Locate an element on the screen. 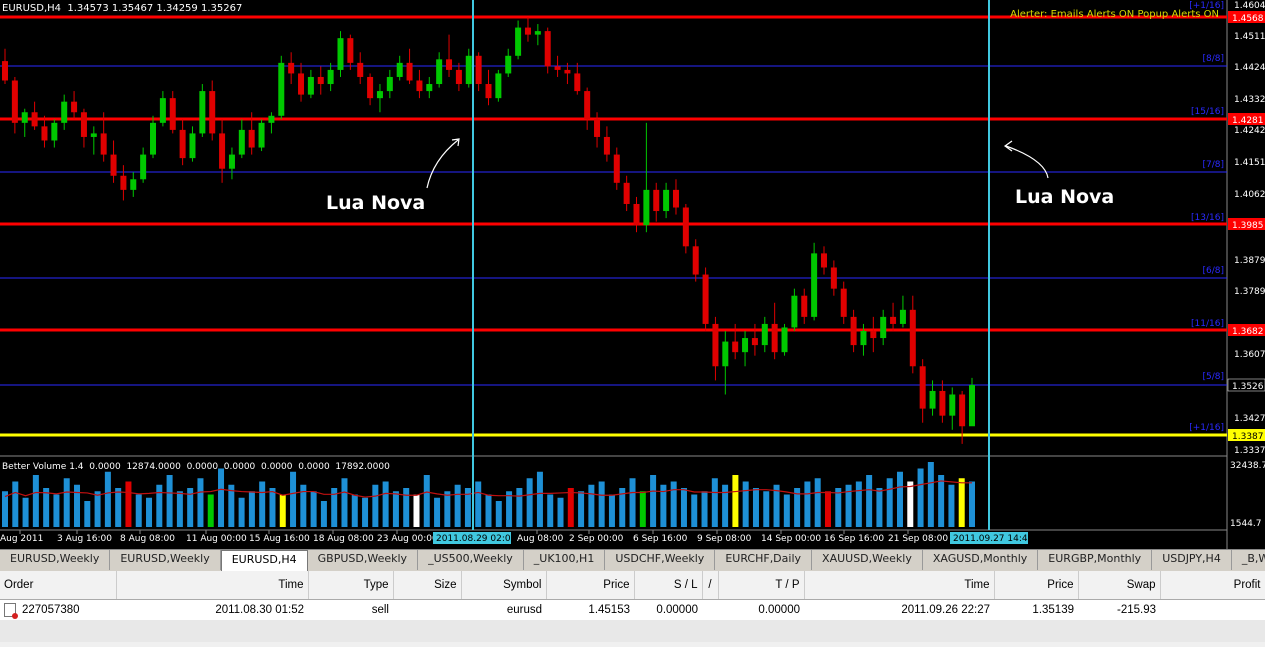  time-tick-label: 18 Aug 08:00 is located at coordinates (343, 539).